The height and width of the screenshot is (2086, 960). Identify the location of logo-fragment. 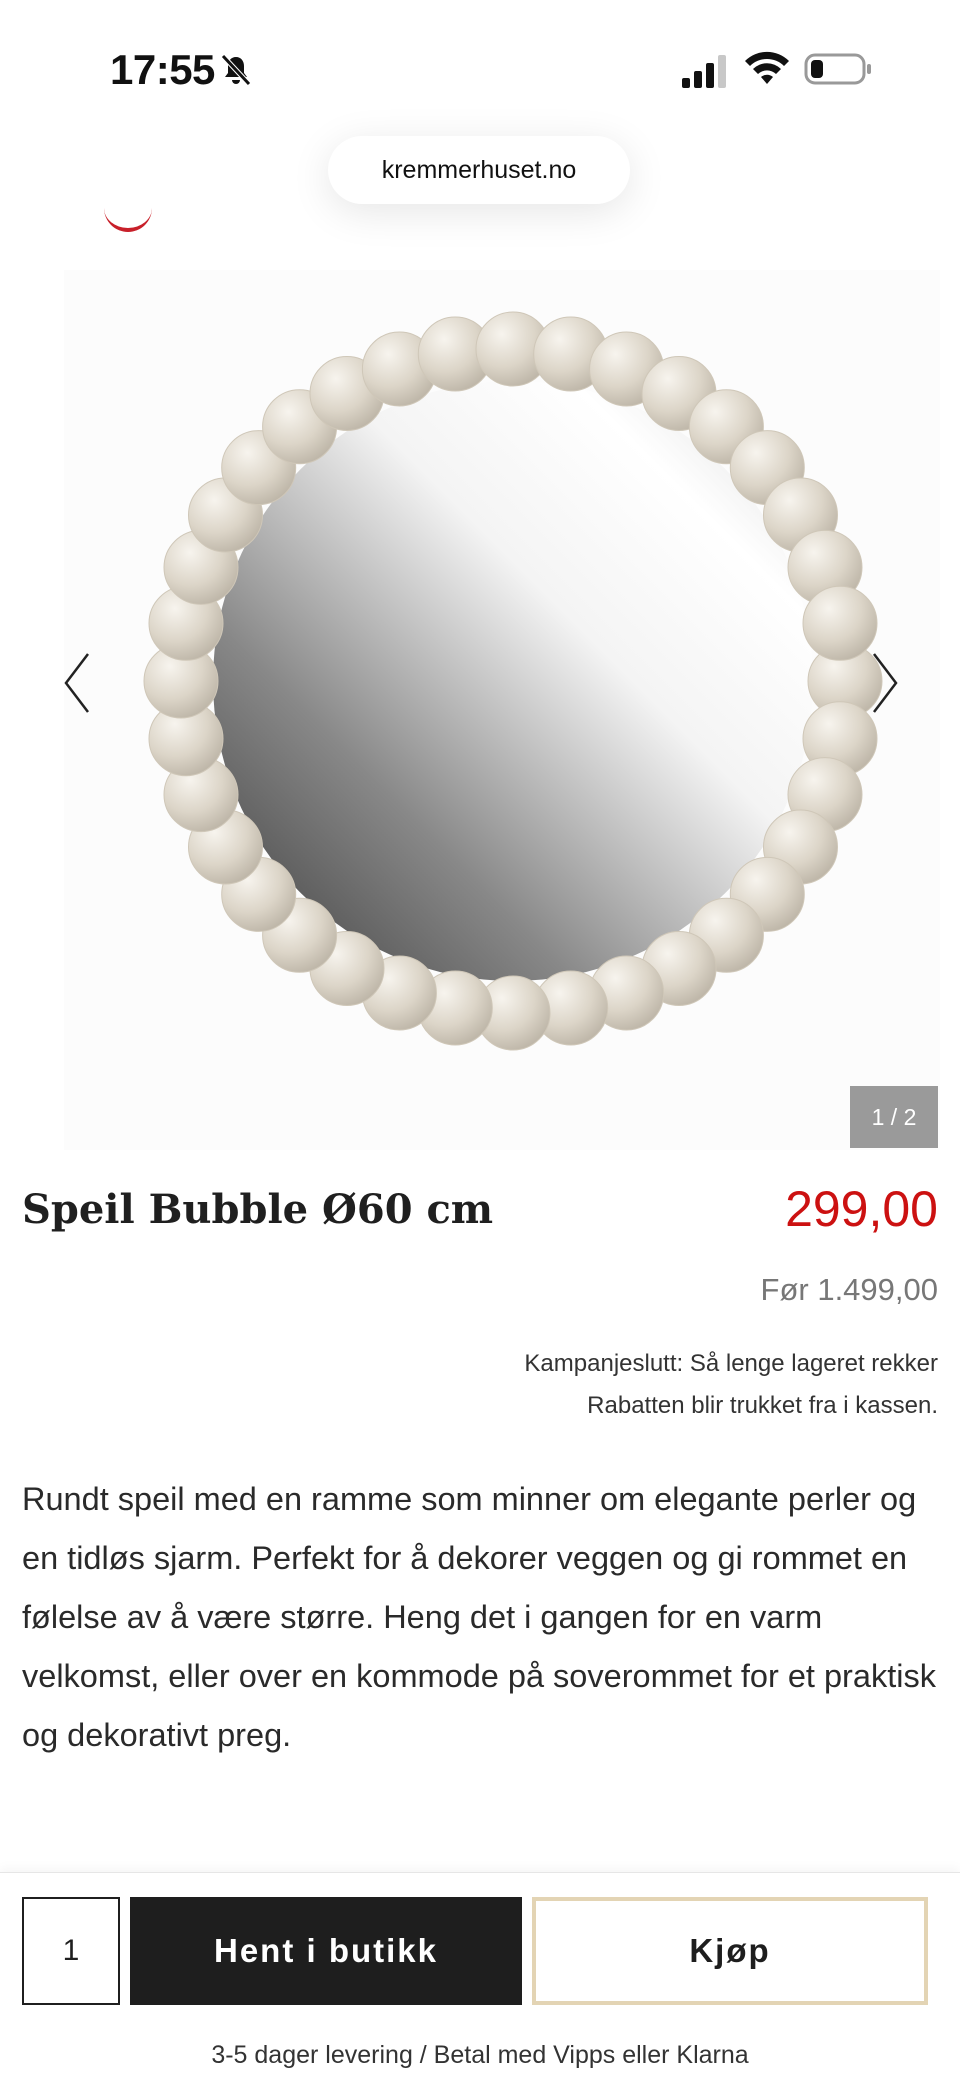
(128, 220).